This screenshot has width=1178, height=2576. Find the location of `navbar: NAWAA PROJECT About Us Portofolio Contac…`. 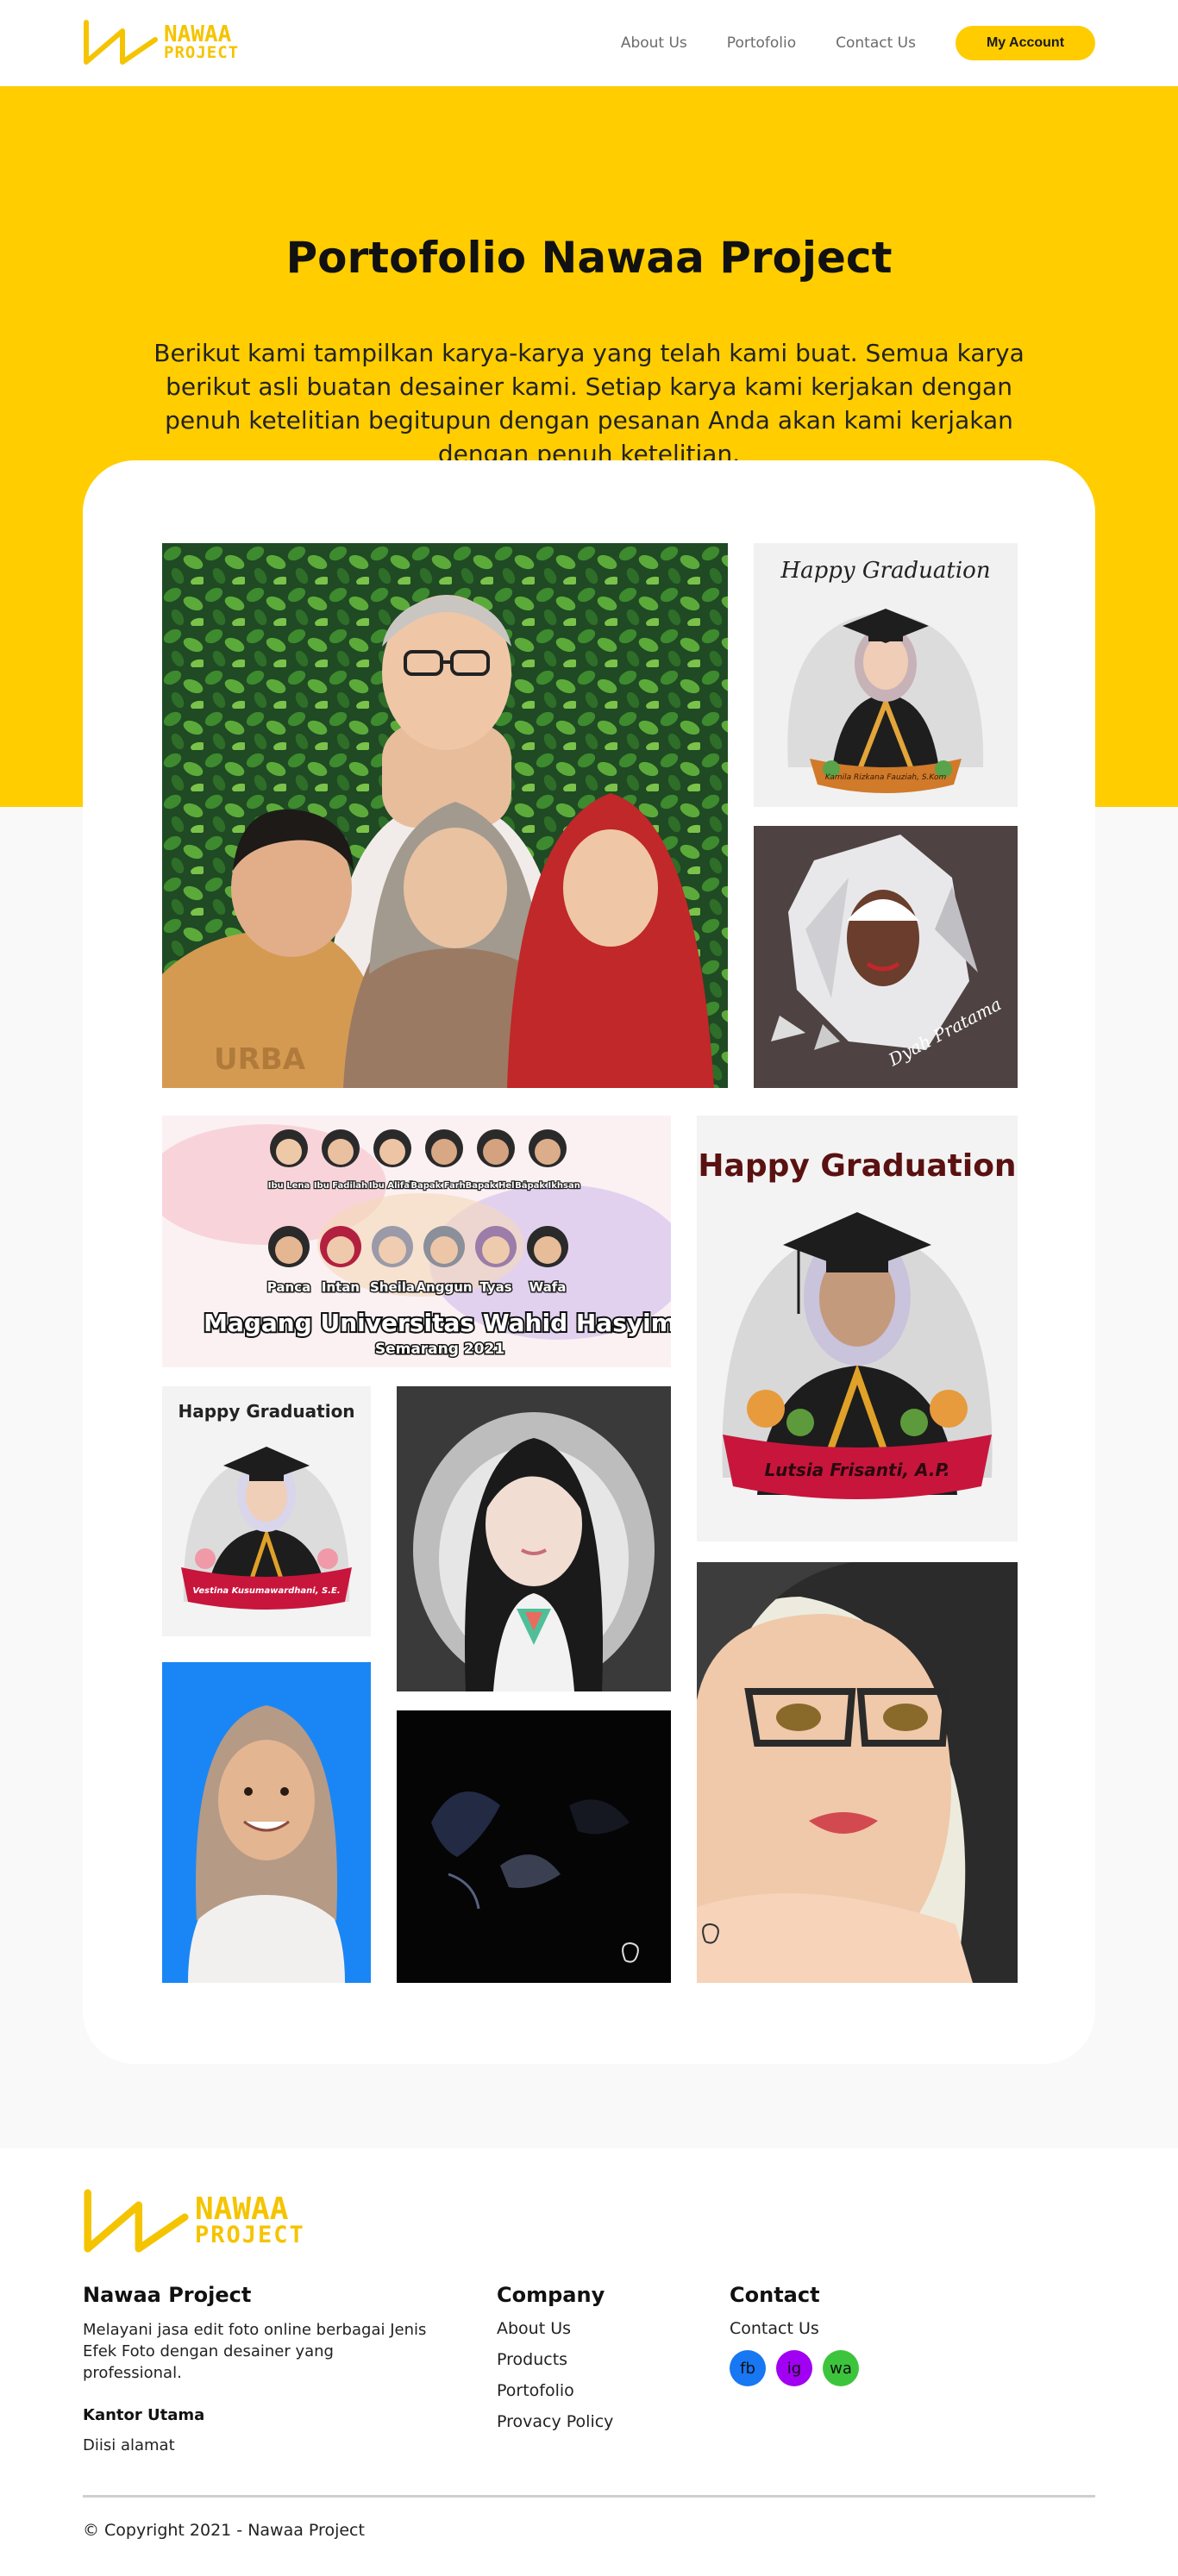

navbar: NAWAA PROJECT About Us Portofolio Contac… is located at coordinates (589, 43).